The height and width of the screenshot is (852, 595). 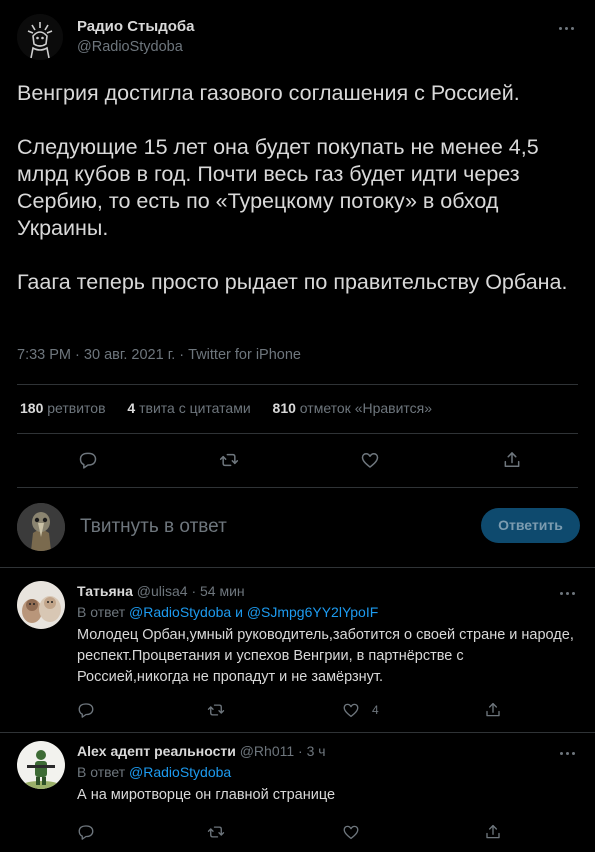 I want to click on tweet-timestamp: 7:33 PM · 30 авг. 2021 г., so click(x=96, y=355).